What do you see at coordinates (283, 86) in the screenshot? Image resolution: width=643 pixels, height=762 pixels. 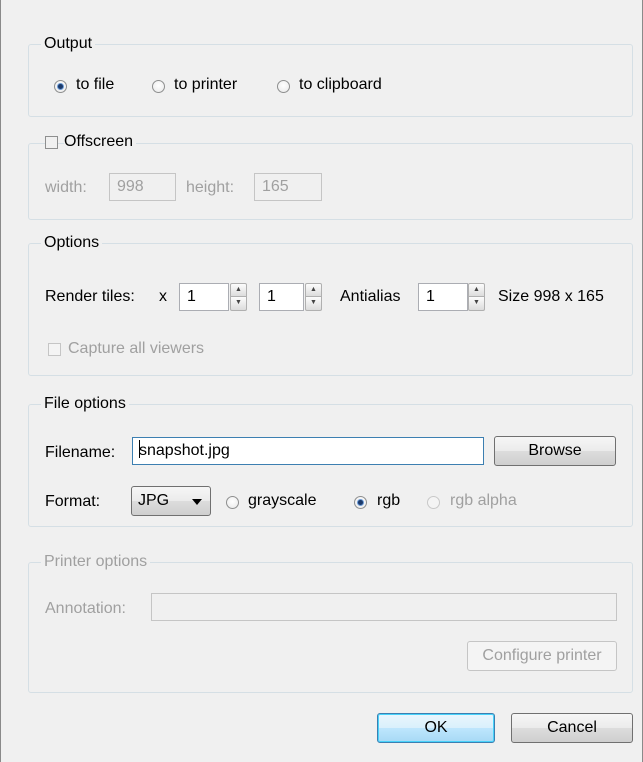 I see `to-clipboard-radio` at bounding box center [283, 86].